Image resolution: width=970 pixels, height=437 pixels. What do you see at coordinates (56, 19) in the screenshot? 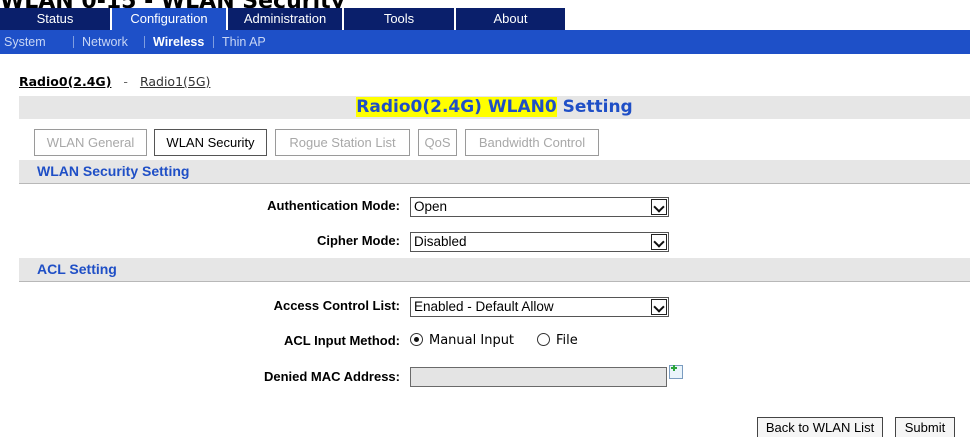
I see `tab-status: Status` at bounding box center [56, 19].